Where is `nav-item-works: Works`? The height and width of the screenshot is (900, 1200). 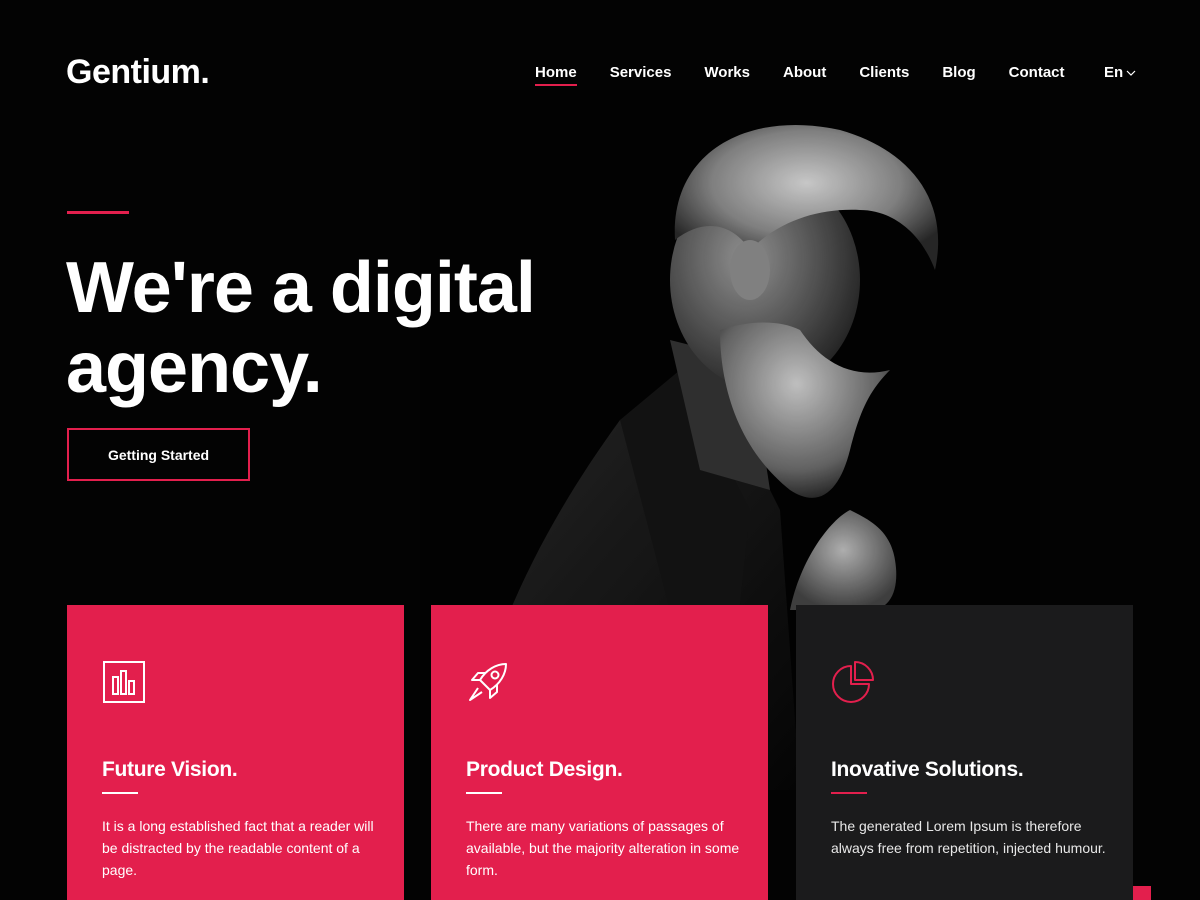 nav-item-works: Works is located at coordinates (727, 73).